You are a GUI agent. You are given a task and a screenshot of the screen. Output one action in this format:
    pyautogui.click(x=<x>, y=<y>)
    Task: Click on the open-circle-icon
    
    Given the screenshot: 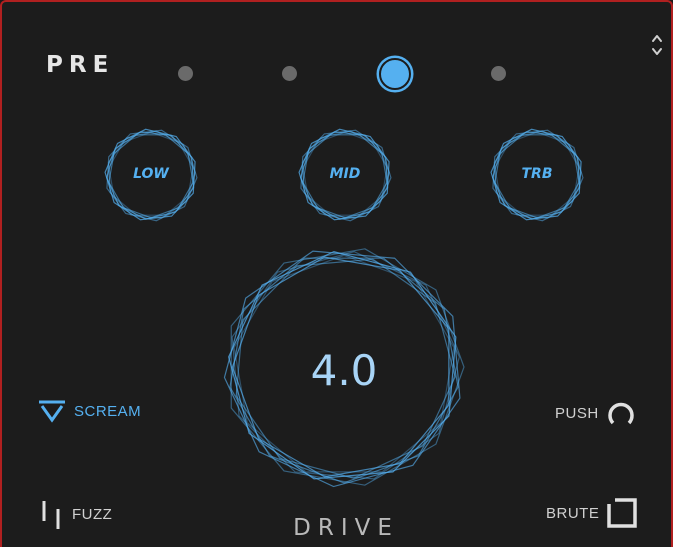 What is the action you would take?
    pyautogui.click(x=620, y=413)
    